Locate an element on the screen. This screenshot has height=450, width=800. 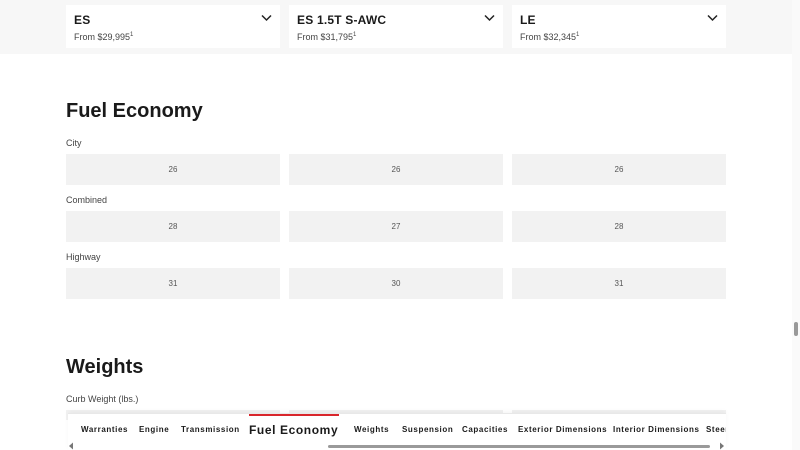
spec-row-label-city: City is located at coordinates (74, 143).